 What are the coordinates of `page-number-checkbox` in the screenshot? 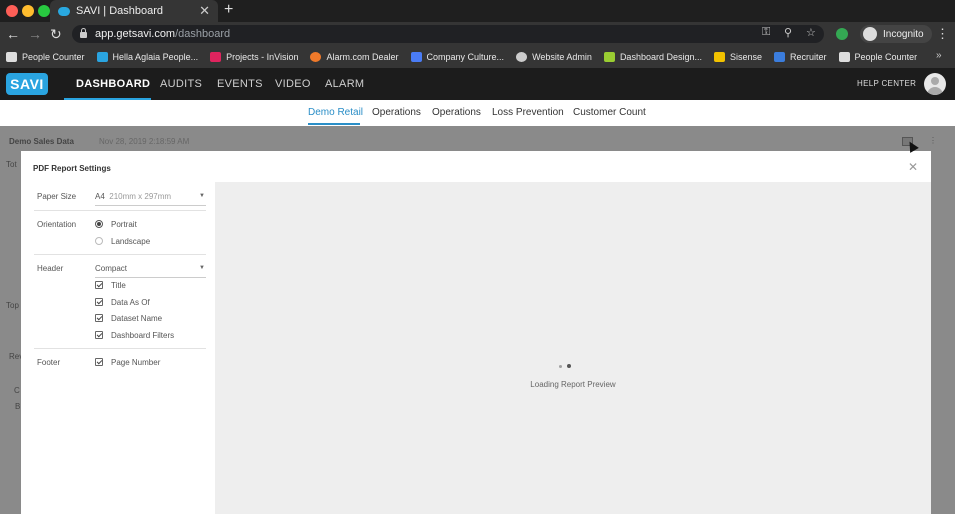 It's located at (99, 362).